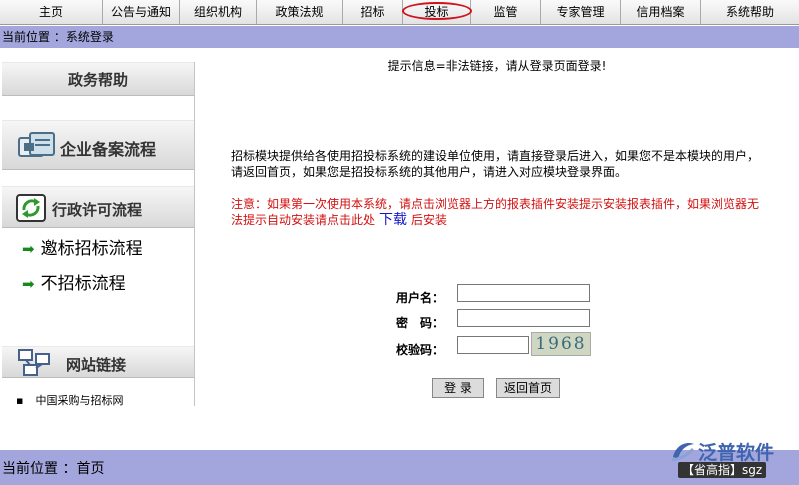  What do you see at coordinates (399, 37) in the screenshot?
I see `breadcrumb: 当前位置 ：系统登录` at bounding box center [399, 37].